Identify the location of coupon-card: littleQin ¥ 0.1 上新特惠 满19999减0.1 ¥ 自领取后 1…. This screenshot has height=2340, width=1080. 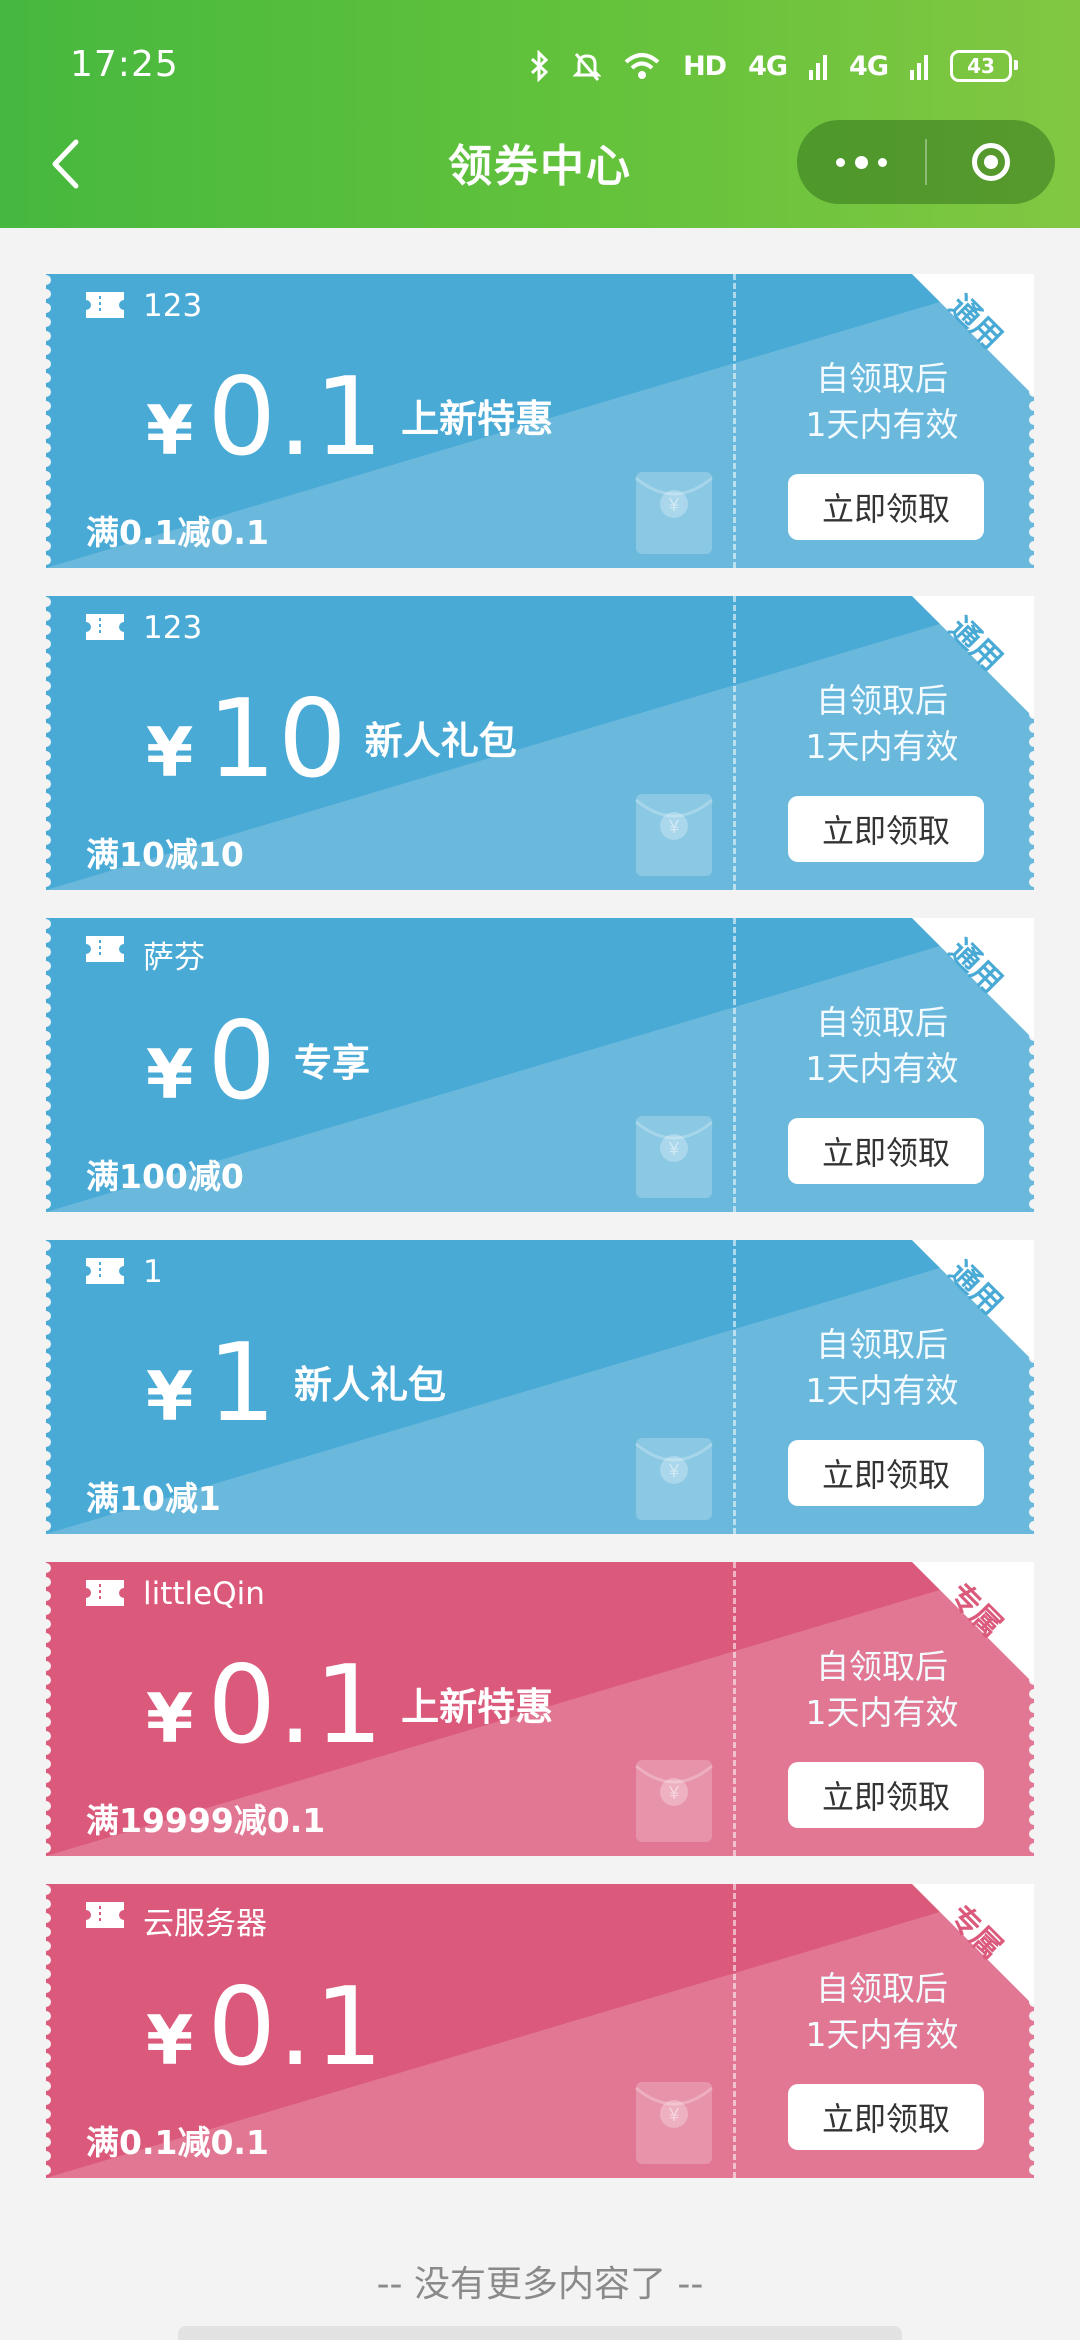
(540, 1709).